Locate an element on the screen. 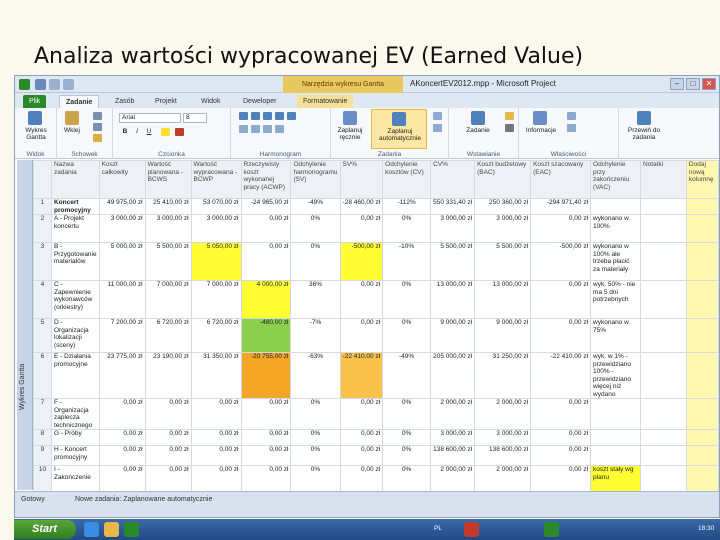  tab-task: Zadanie is located at coordinates (79, 101).